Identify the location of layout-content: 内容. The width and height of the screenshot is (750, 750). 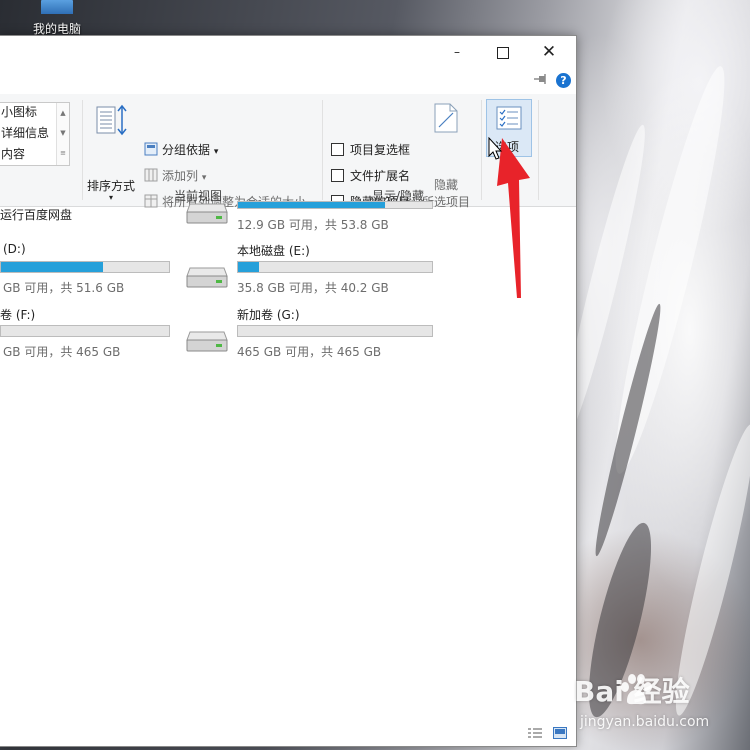
(13, 153).